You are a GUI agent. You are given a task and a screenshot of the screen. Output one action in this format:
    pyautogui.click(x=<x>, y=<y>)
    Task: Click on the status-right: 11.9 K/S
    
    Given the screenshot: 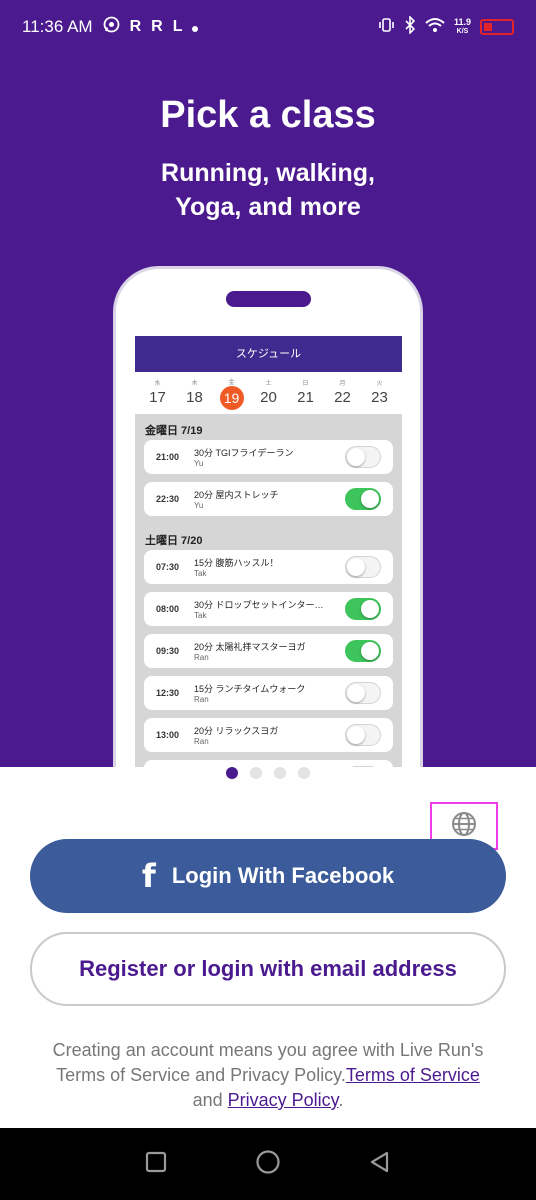 What is the action you would take?
    pyautogui.click(x=445, y=26)
    